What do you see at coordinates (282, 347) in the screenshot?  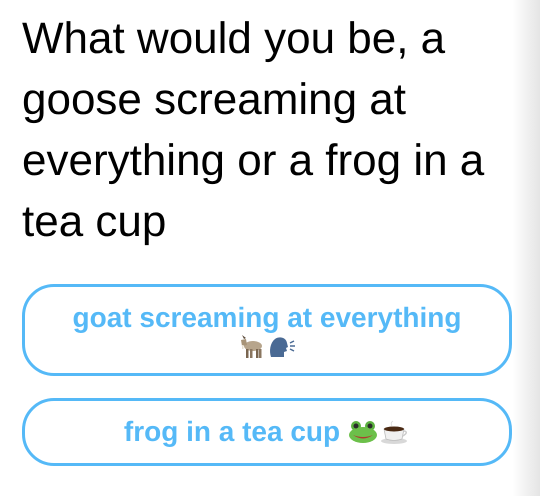 I see `speaking-head-icon` at bounding box center [282, 347].